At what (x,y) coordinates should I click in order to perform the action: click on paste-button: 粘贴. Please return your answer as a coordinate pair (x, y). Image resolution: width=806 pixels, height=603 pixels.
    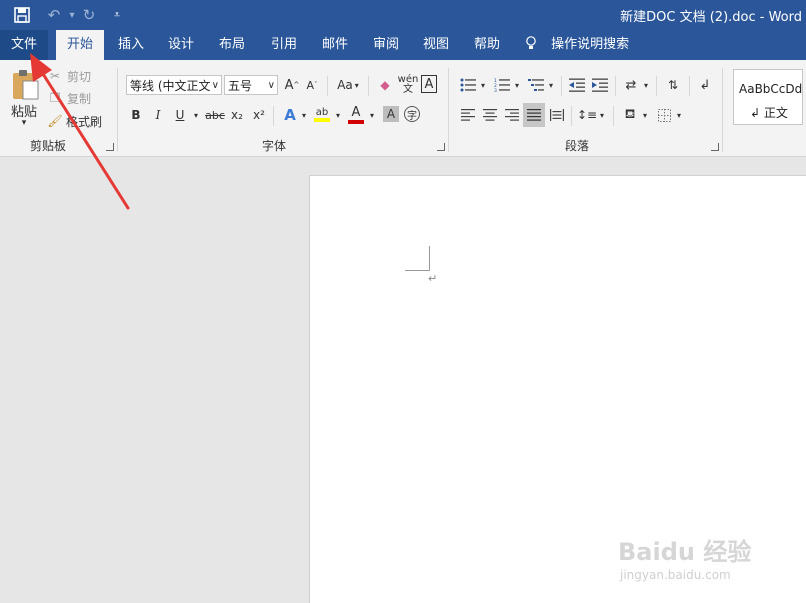
    Looking at the image, I should click on (24, 111).